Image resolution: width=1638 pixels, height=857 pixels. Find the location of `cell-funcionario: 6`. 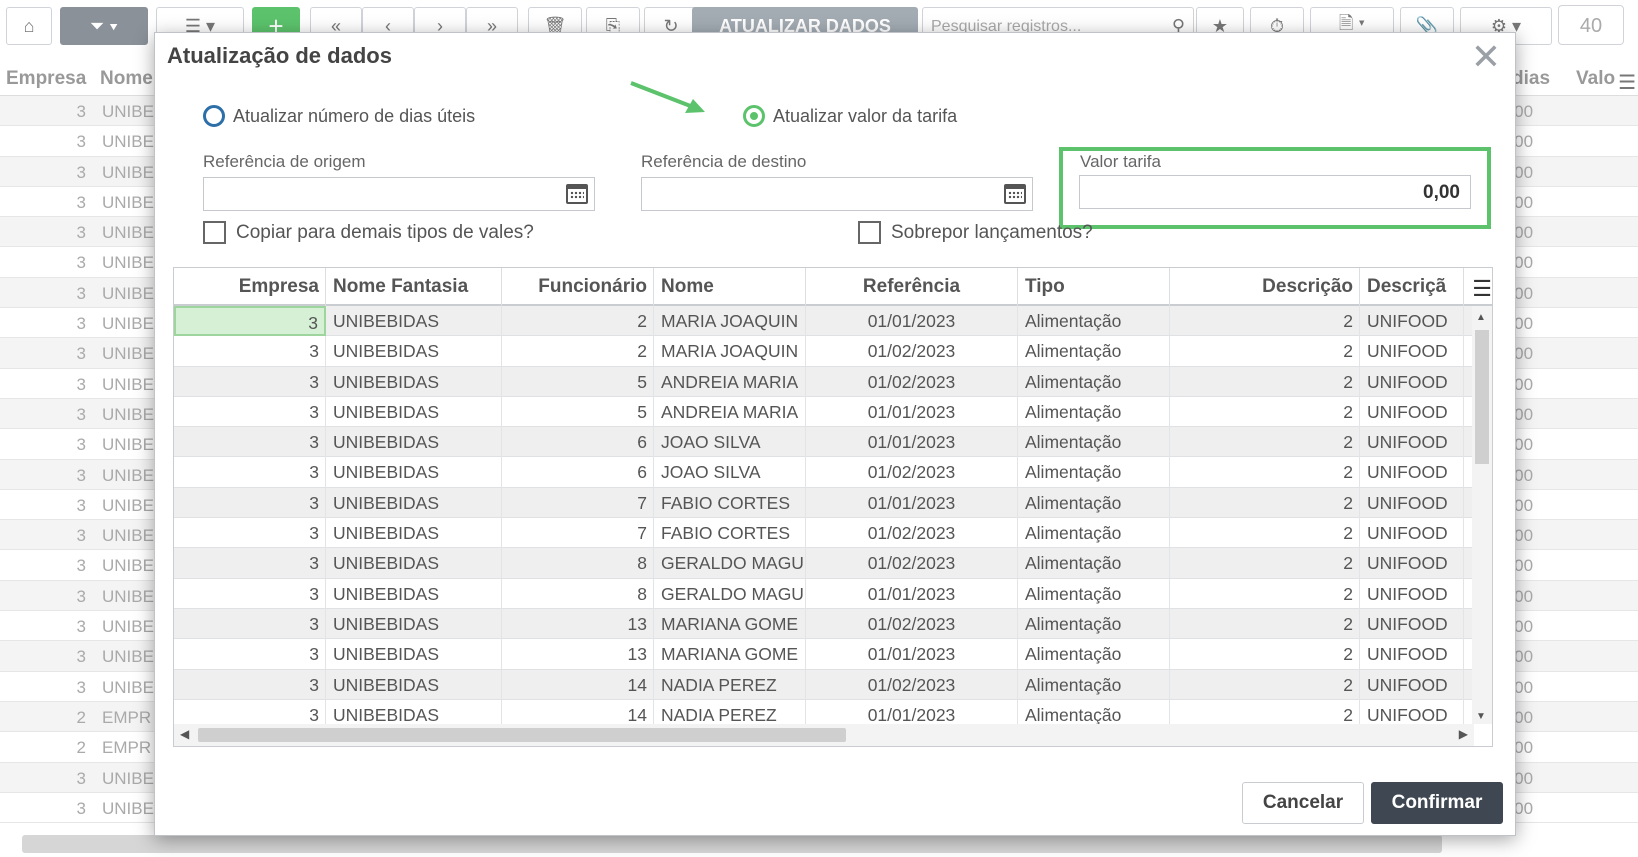

cell-funcionario: 6 is located at coordinates (578, 442).